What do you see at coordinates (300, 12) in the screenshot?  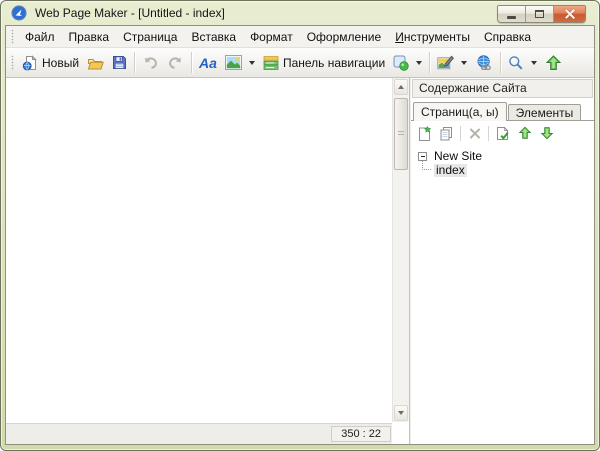 I see `title-bar: Web Page Maker - [Untitled - index]` at bounding box center [300, 12].